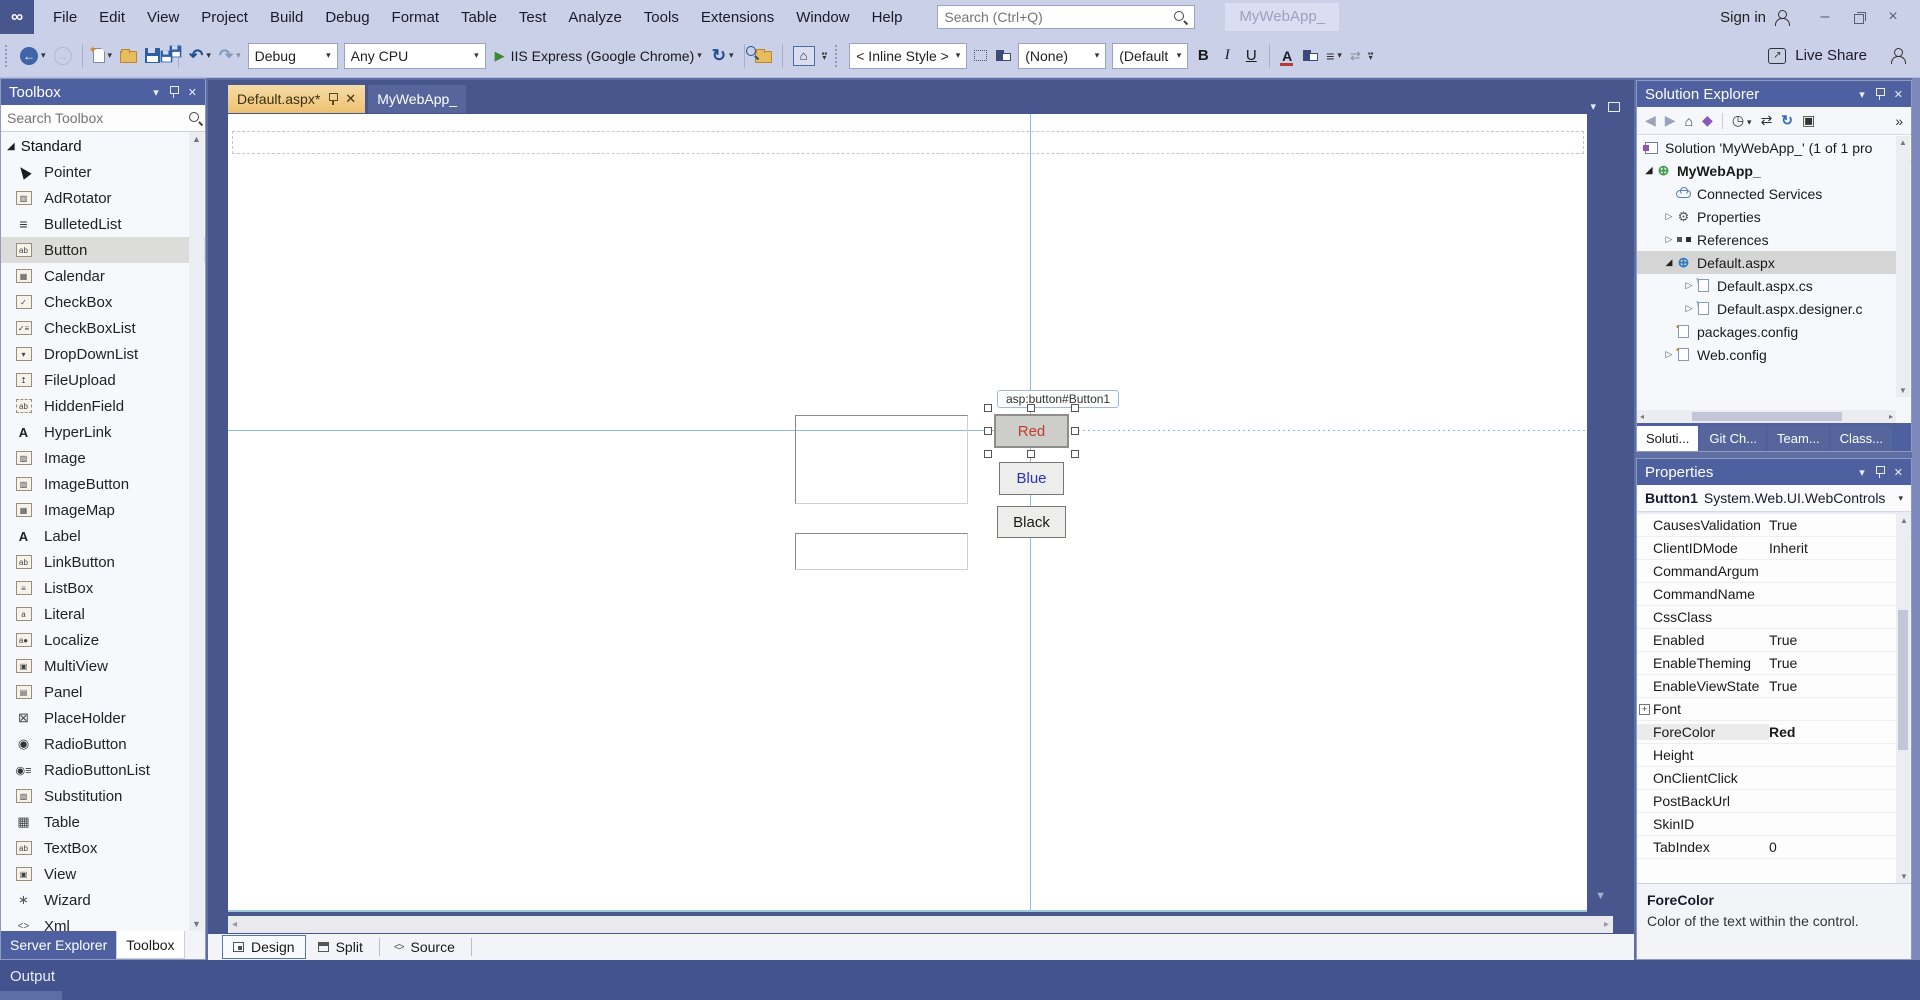  Describe the element at coordinates (1766, 686) in the screenshot. I see `property-row: EnableViewState True` at that location.